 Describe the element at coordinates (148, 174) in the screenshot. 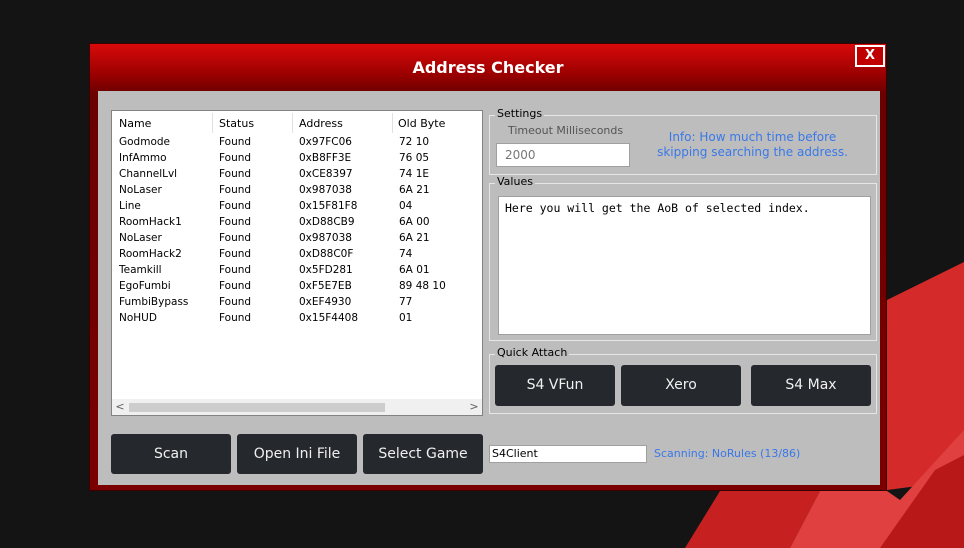

I see `cell-name: ChannelLvl` at that location.